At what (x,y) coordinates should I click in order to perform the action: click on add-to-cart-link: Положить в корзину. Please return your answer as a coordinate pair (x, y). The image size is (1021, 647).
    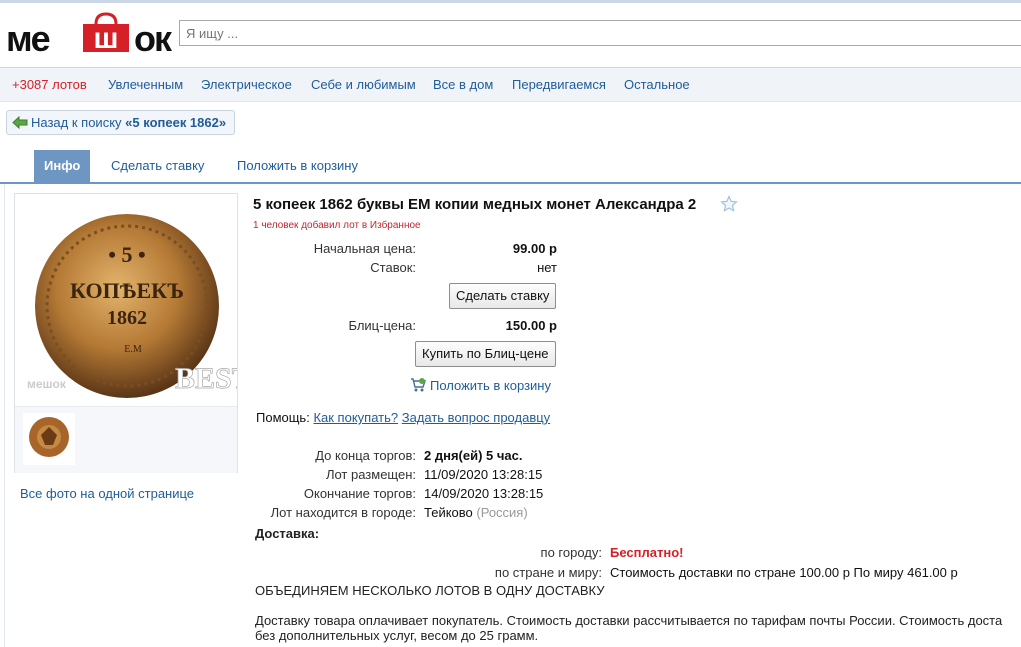
    Looking at the image, I should click on (480, 385).